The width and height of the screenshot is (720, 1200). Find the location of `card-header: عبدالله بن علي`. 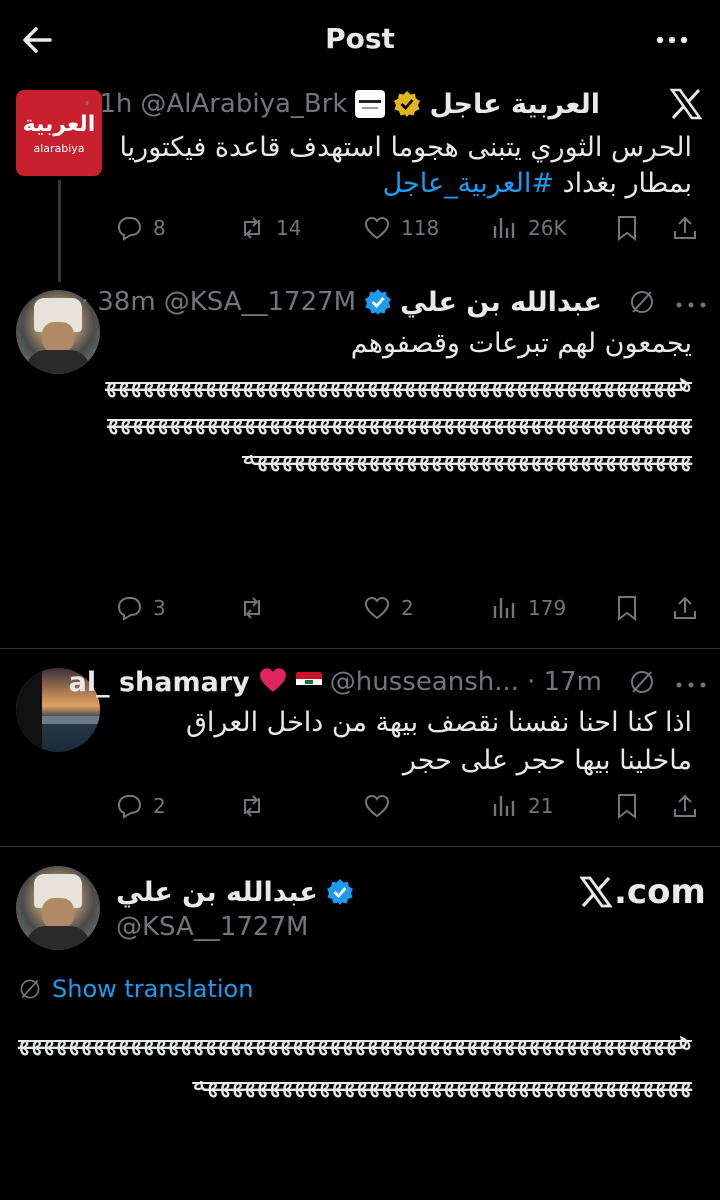

card-header: عبدالله بن علي is located at coordinates (235, 892).